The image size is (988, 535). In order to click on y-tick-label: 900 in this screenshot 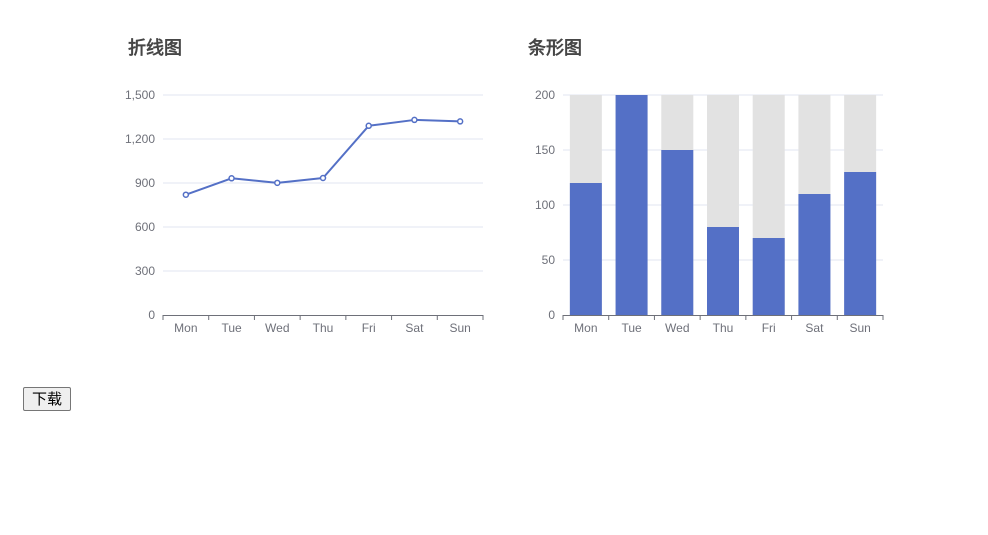, I will do `click(145, 183)`.